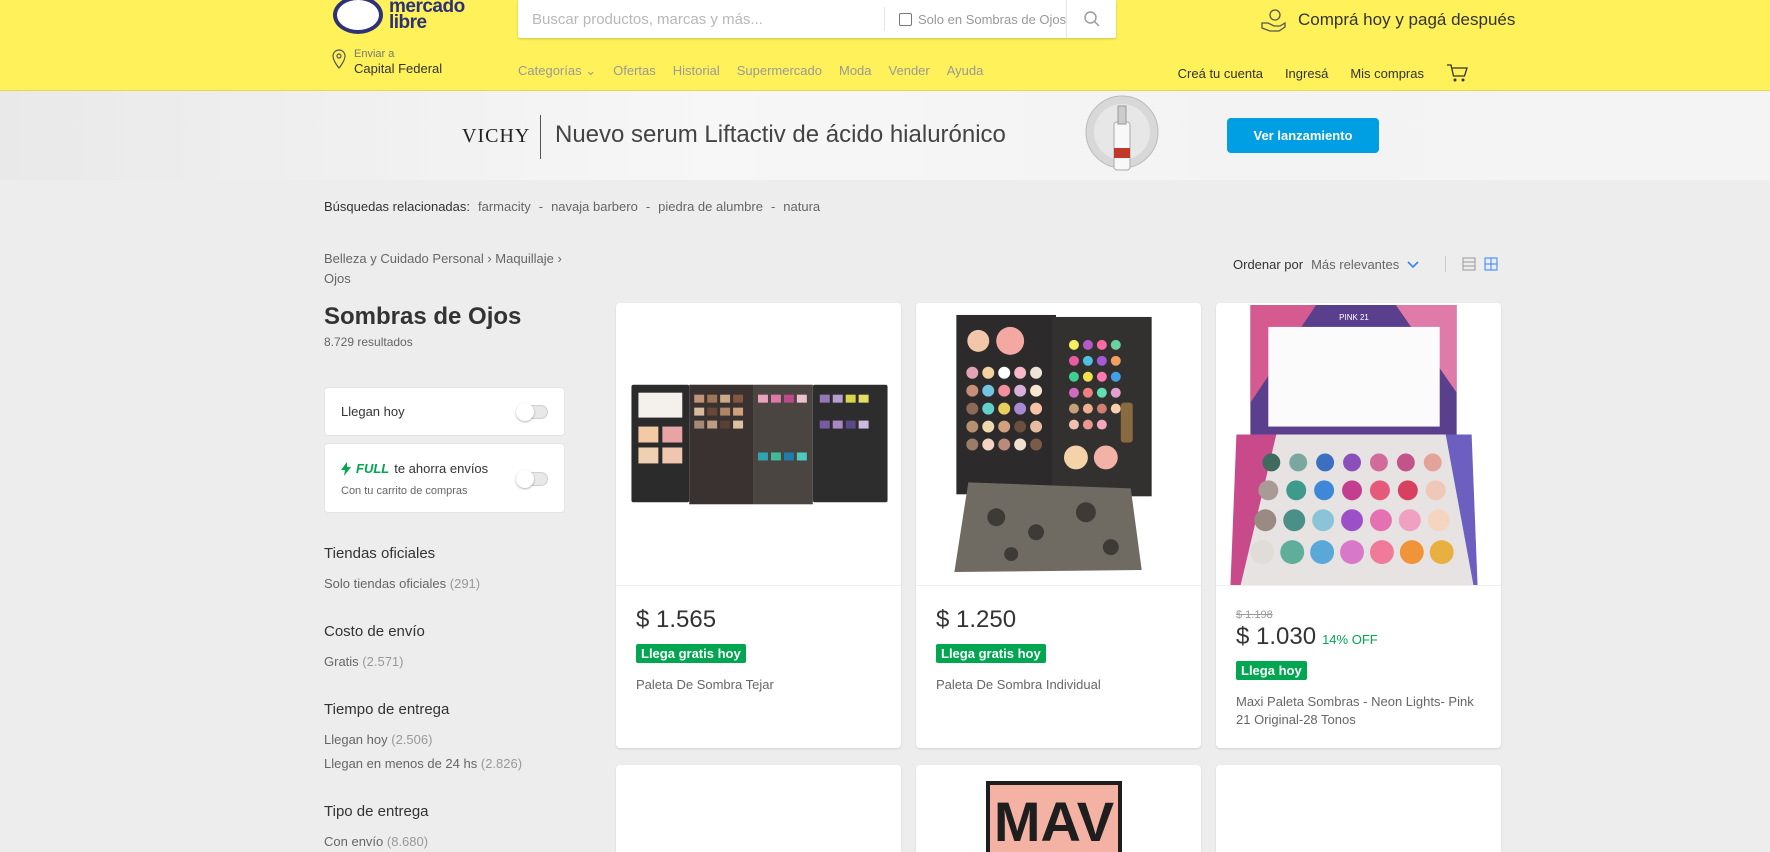  I want to click on svg-text: PINK 21, so click(1354, 317).